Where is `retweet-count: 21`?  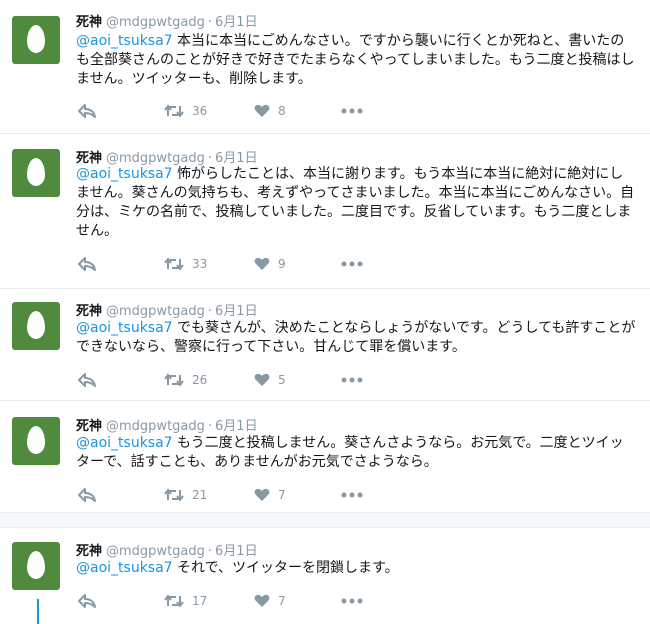 retweet-count: 21 is located at coordinates (200, 495).